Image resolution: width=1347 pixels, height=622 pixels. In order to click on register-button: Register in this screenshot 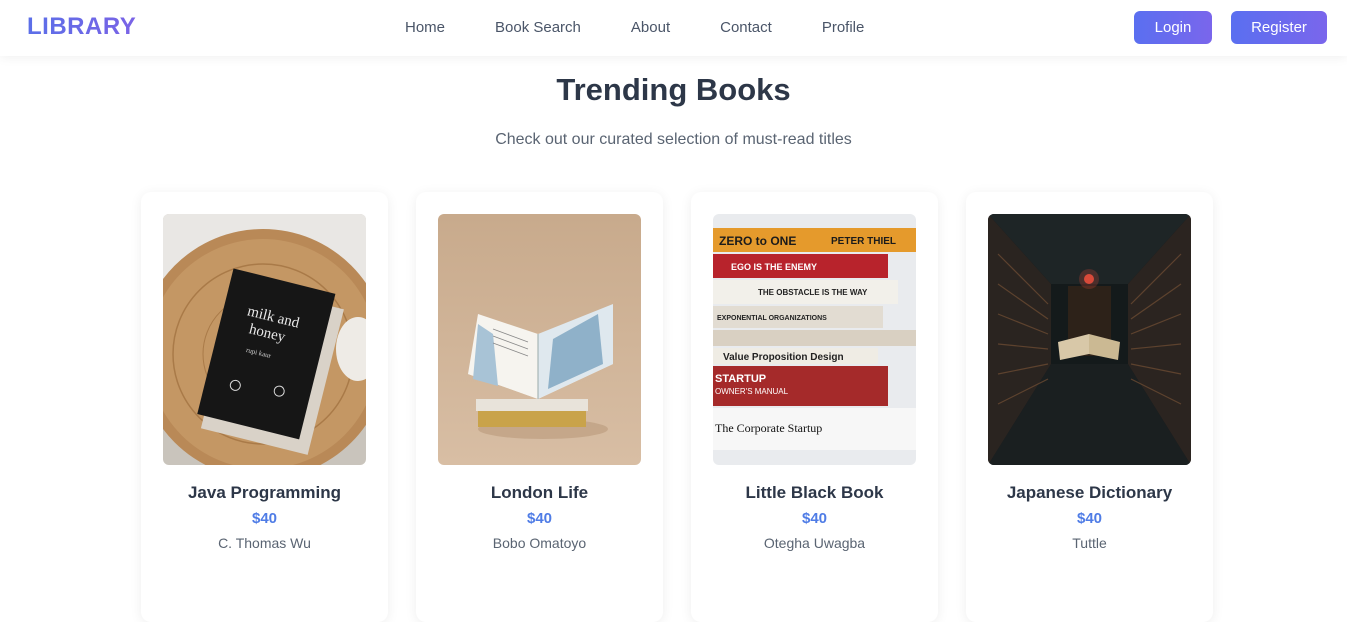, I will do `click(1279, 27)`.